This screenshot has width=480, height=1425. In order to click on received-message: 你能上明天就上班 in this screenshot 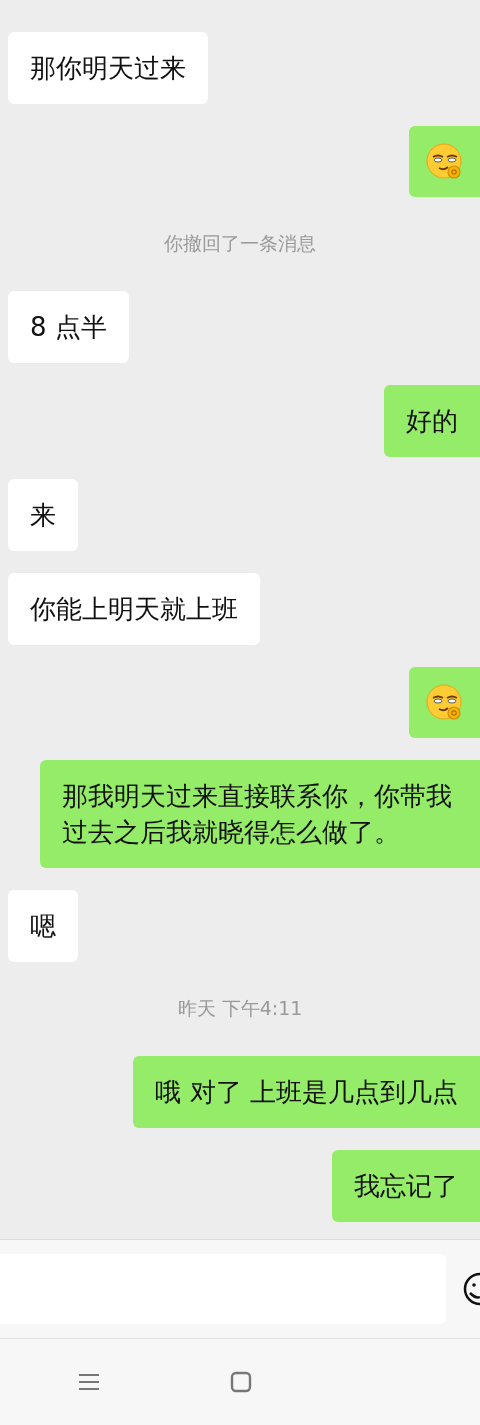, I will do `click(134, 609)`.